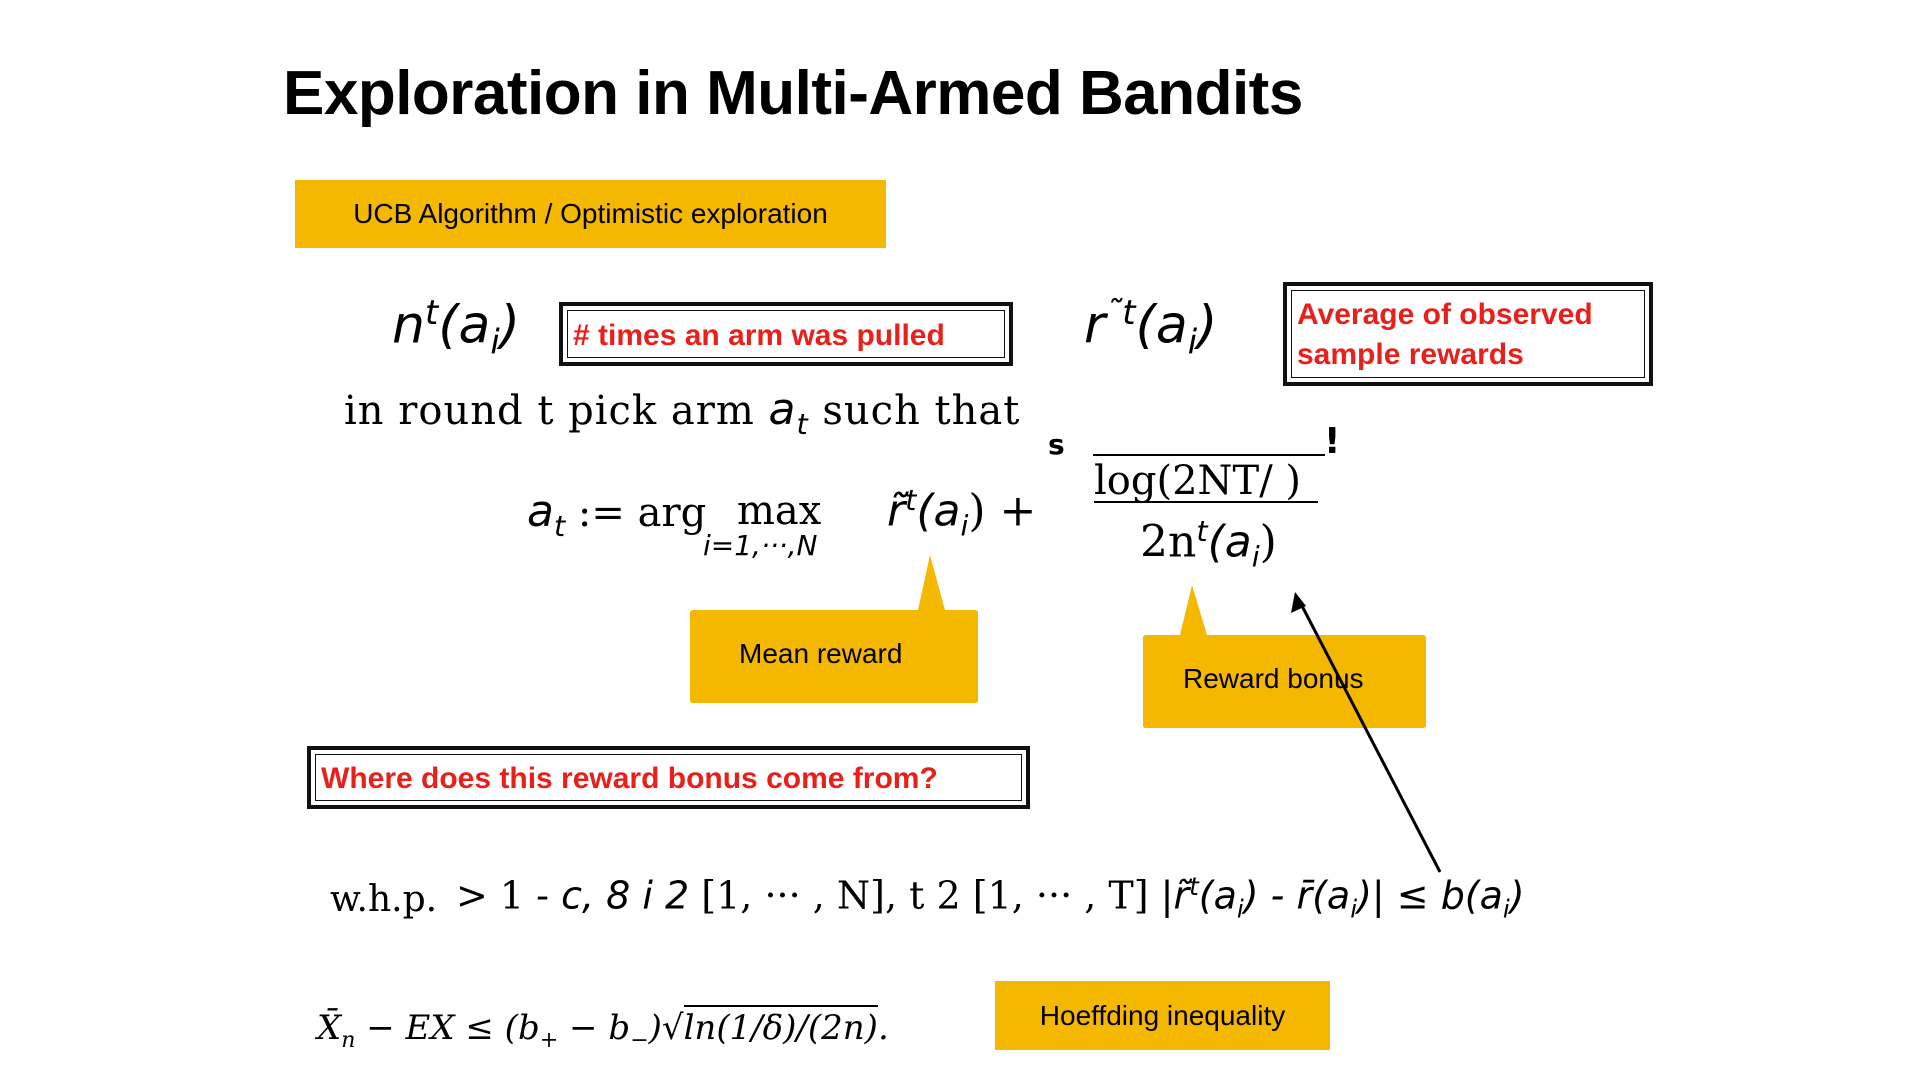 This screenshot has width=1920, height=1081. I want to click on whp-part5: (a, so click(1217, 895).